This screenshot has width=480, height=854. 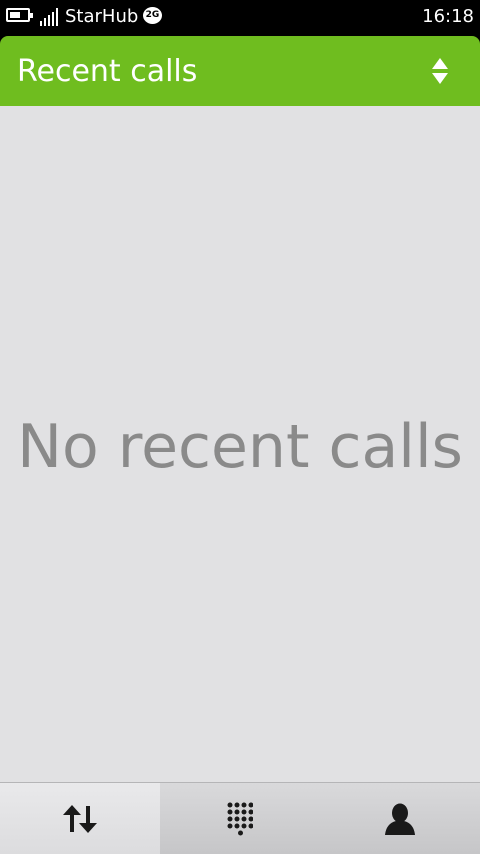 I want to click on battery-icon, so click(x=19, y=15).